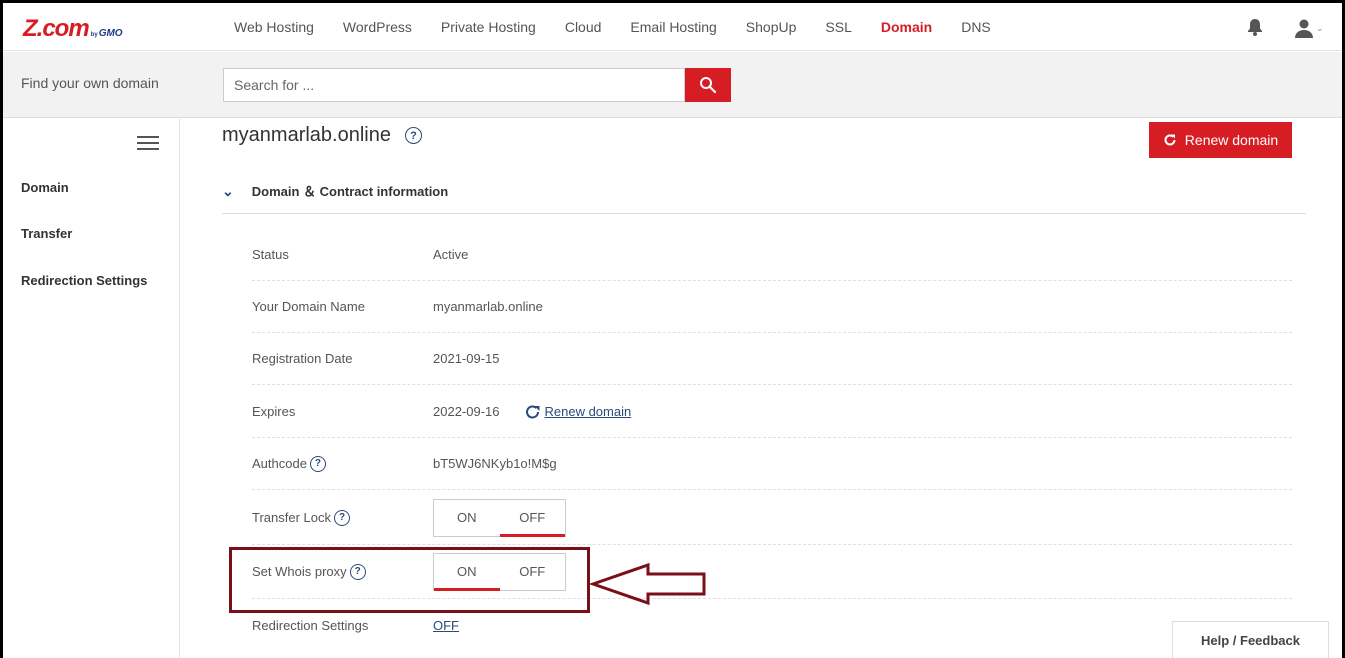 The width and height of the screenshot is (1345, 658). Describe the element at coordinates (306, 135) in the screenshot. I see `domain-name-title: myanmarlab.online` at that location.